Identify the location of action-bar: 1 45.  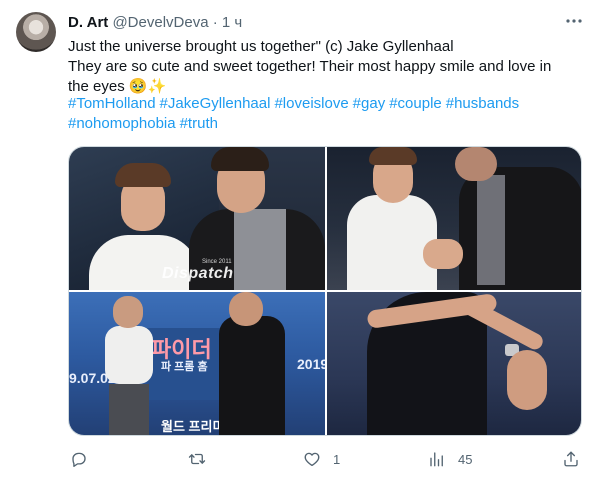
(325, 459).